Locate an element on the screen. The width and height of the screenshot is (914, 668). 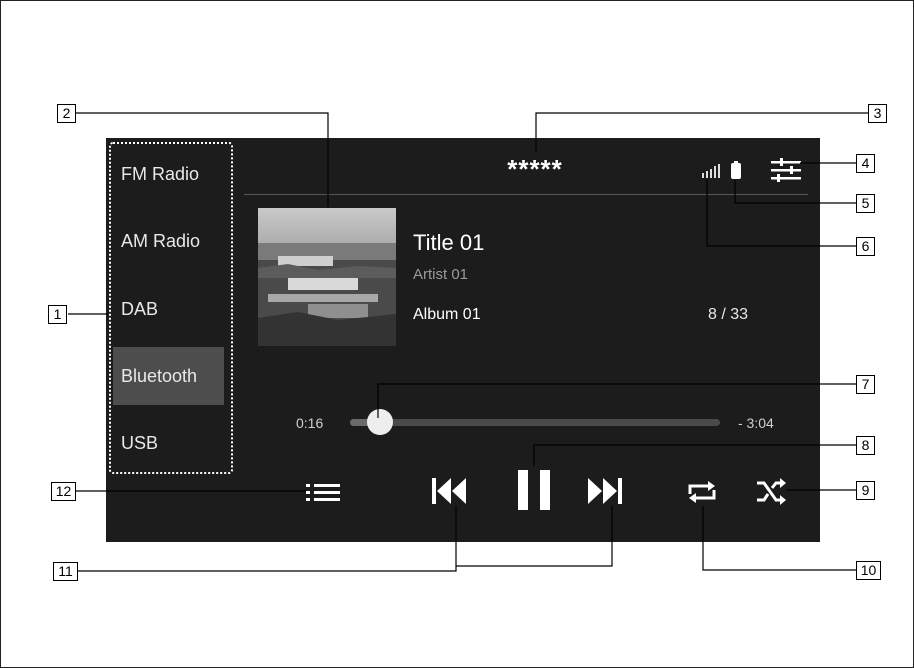
callout-3: 3 is located at coordinates (877, 113).